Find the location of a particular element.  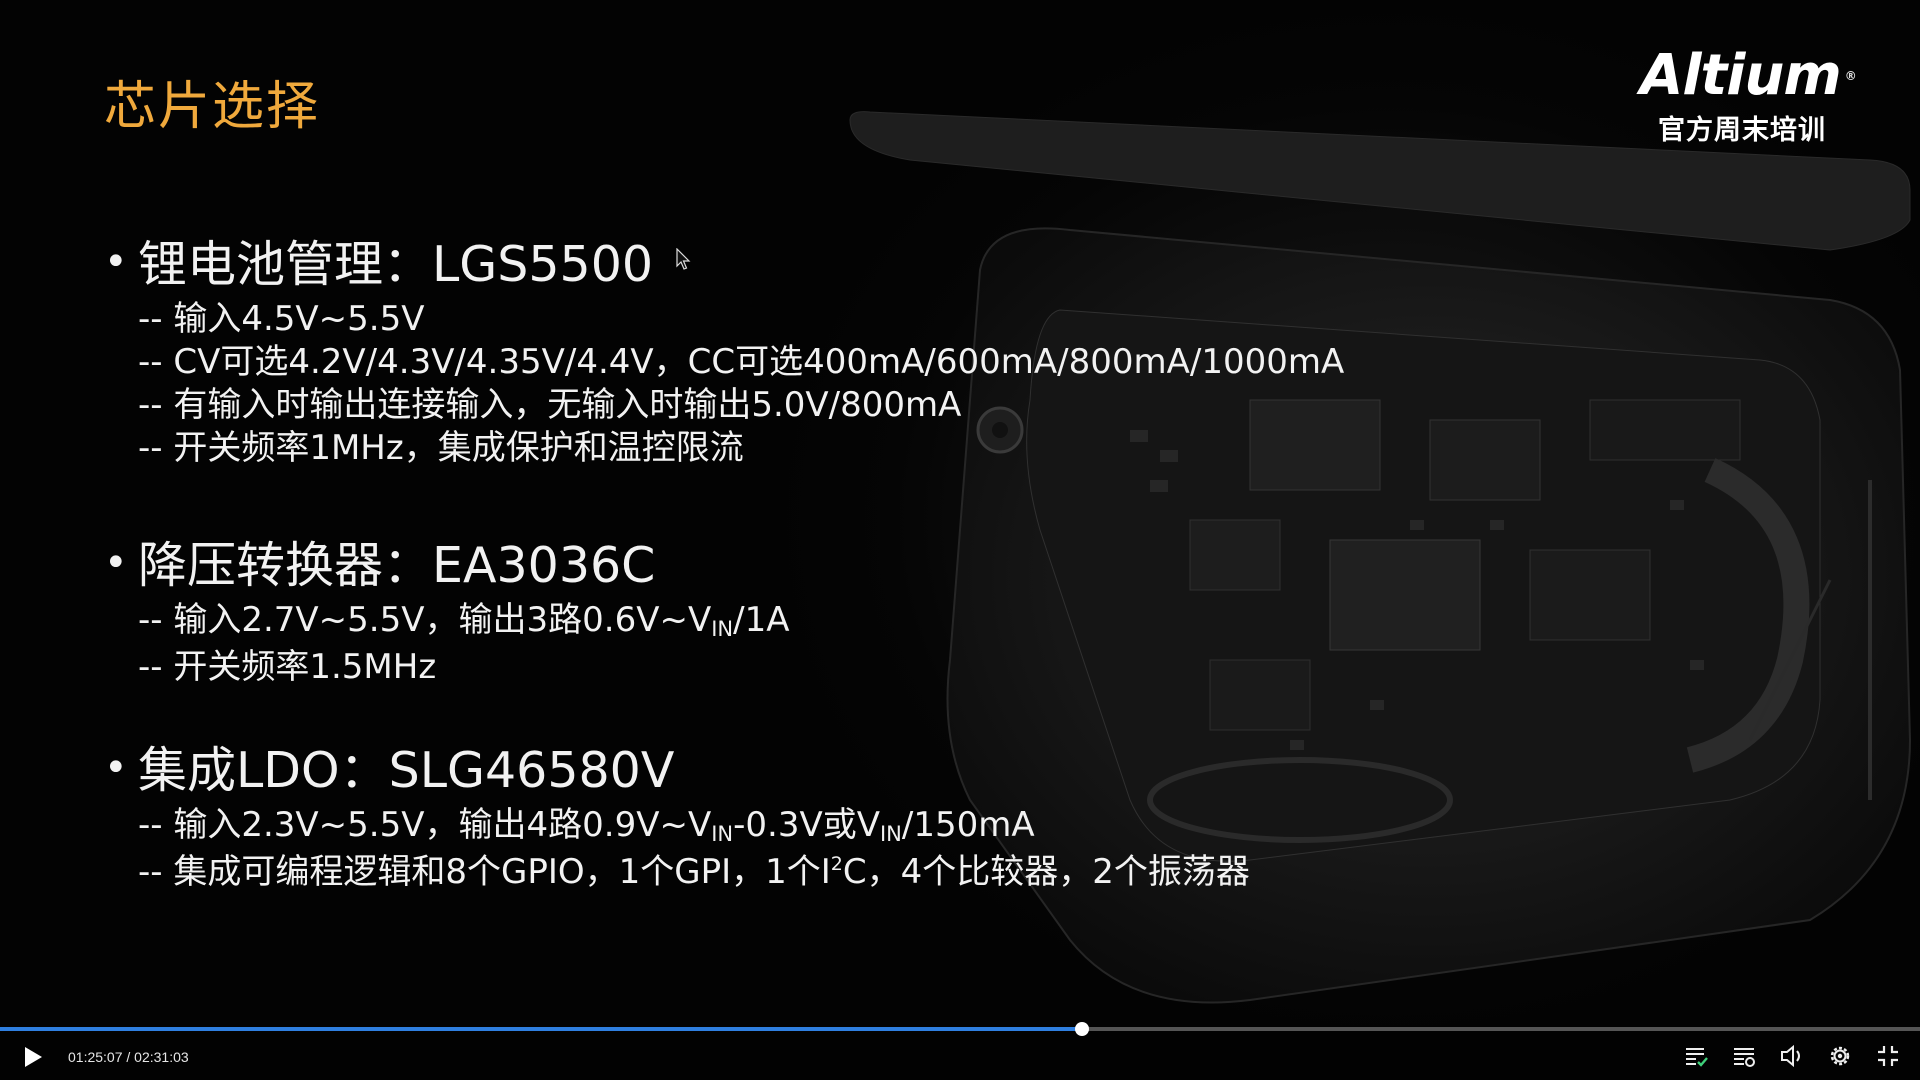

logo-subtitle: 官方周末培训 is located at coordinates (1742, 130).